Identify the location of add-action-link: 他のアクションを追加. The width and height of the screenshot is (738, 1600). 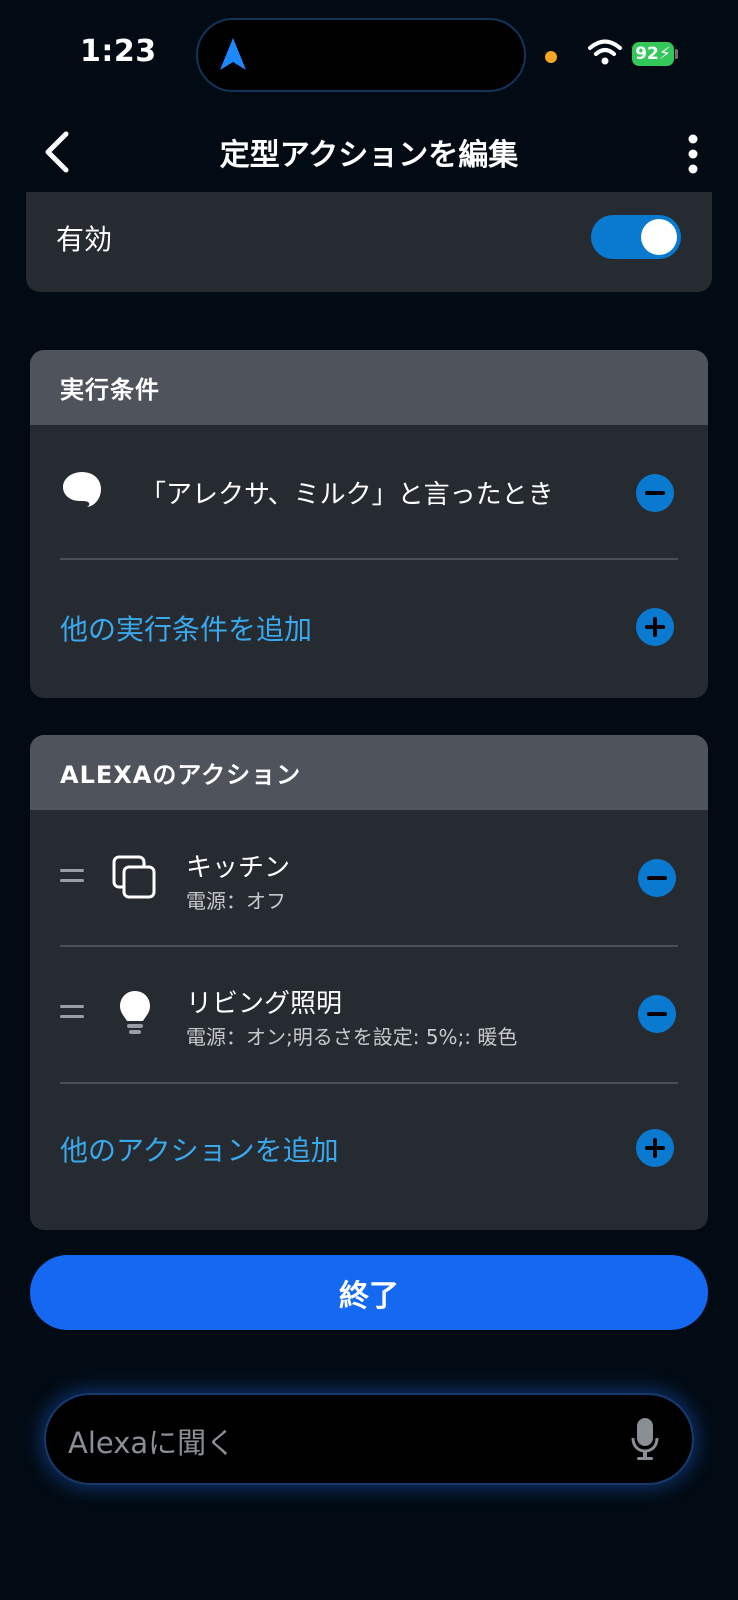
(199, 1149).